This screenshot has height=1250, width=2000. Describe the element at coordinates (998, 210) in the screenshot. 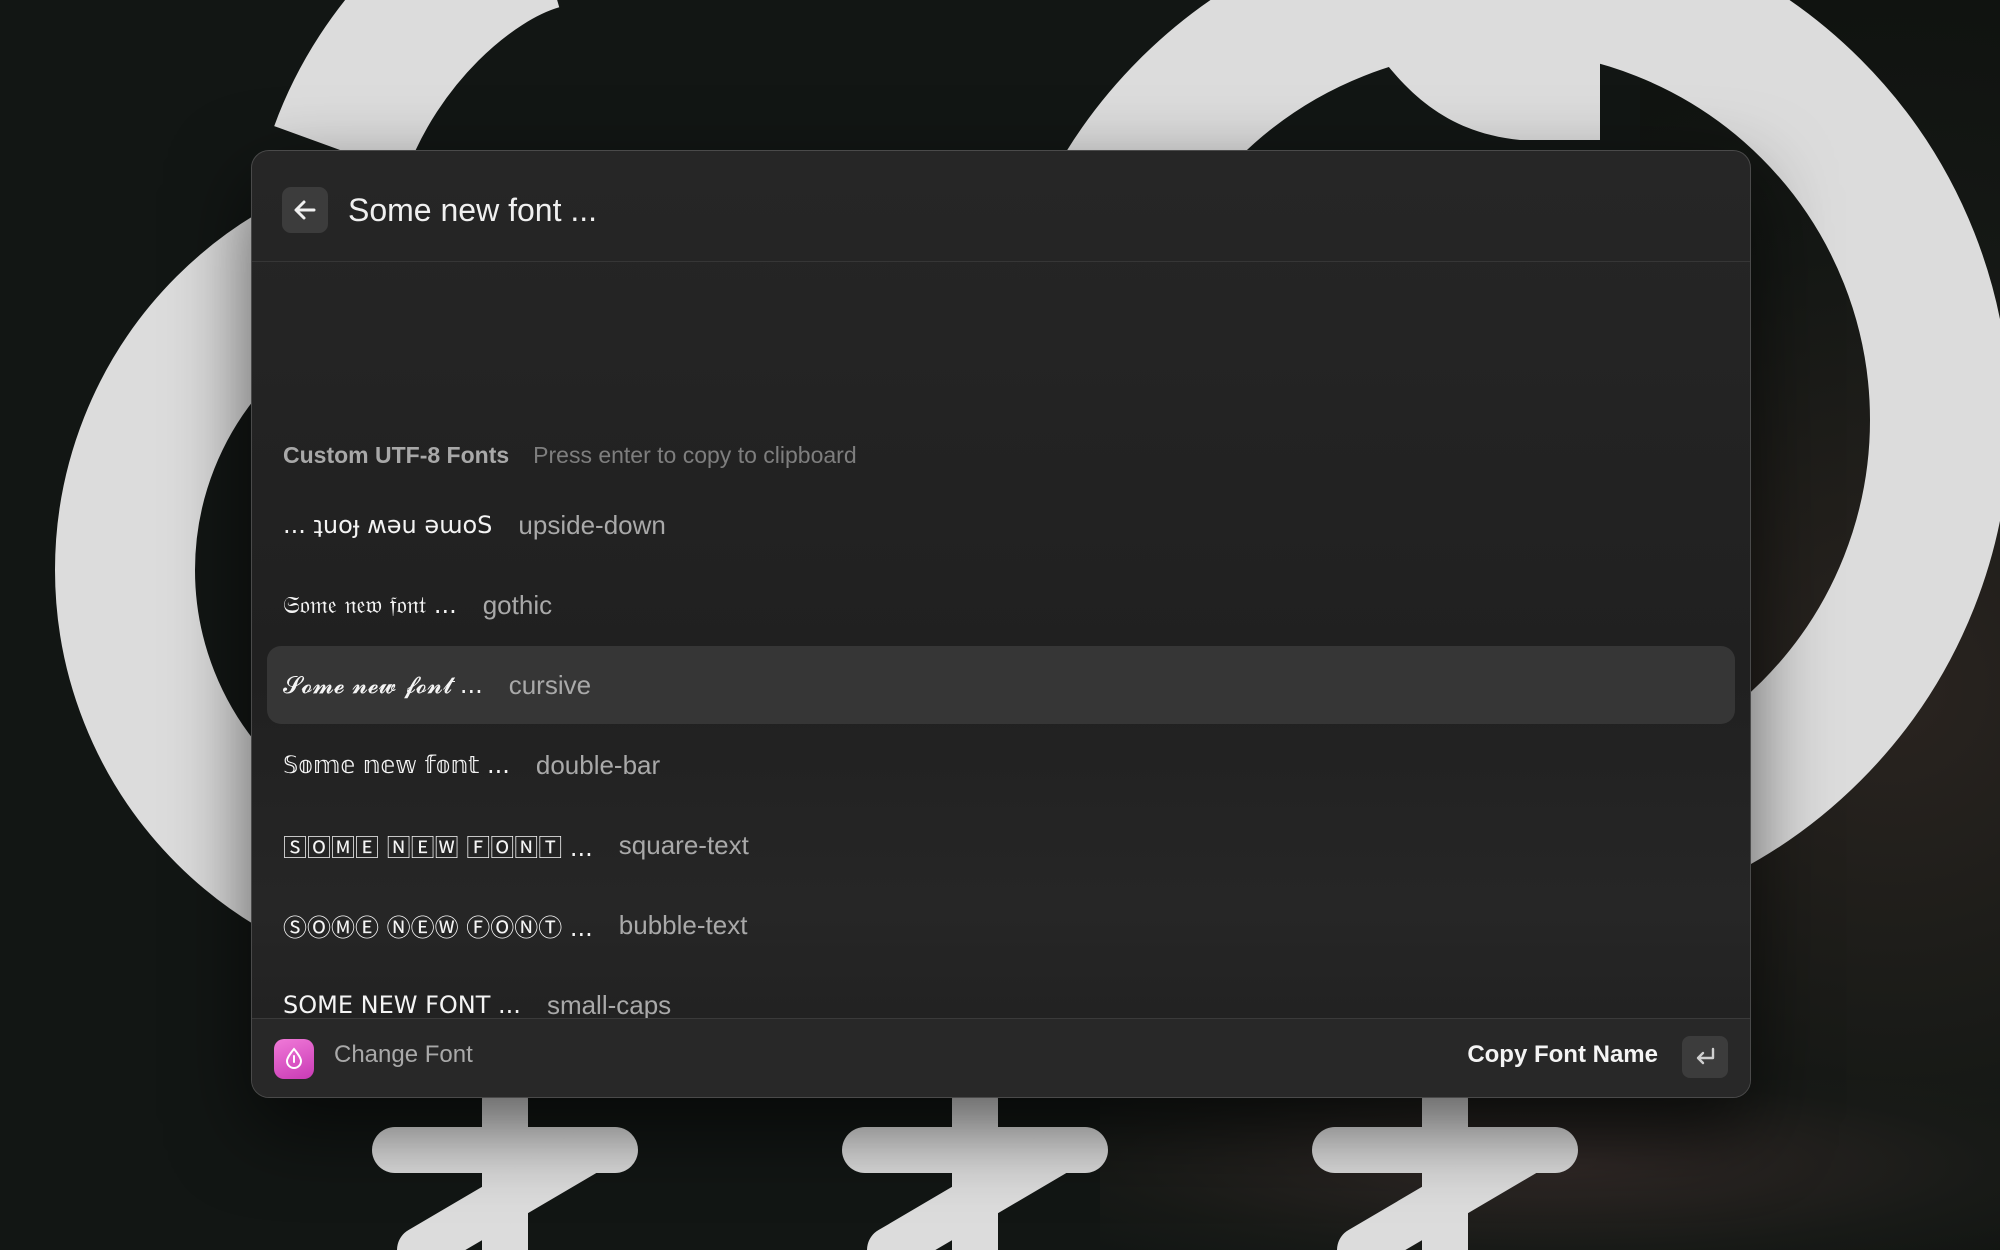

I see `search-input` at that location.